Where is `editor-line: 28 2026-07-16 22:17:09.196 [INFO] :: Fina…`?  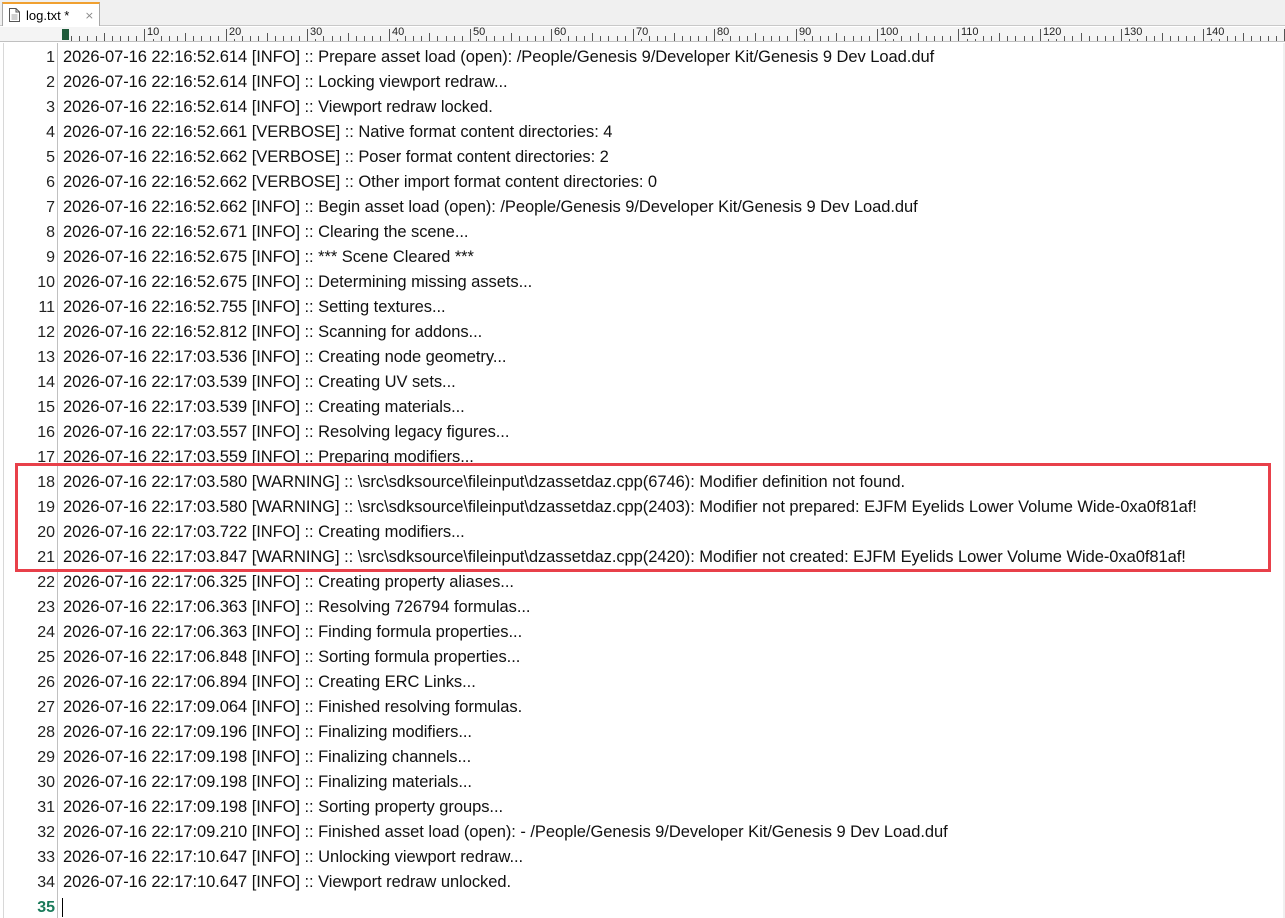
editor-line: 28 2026-07-16 22:17:09.196 [INFO] :: Fina… is located at coordinates (642, 732).